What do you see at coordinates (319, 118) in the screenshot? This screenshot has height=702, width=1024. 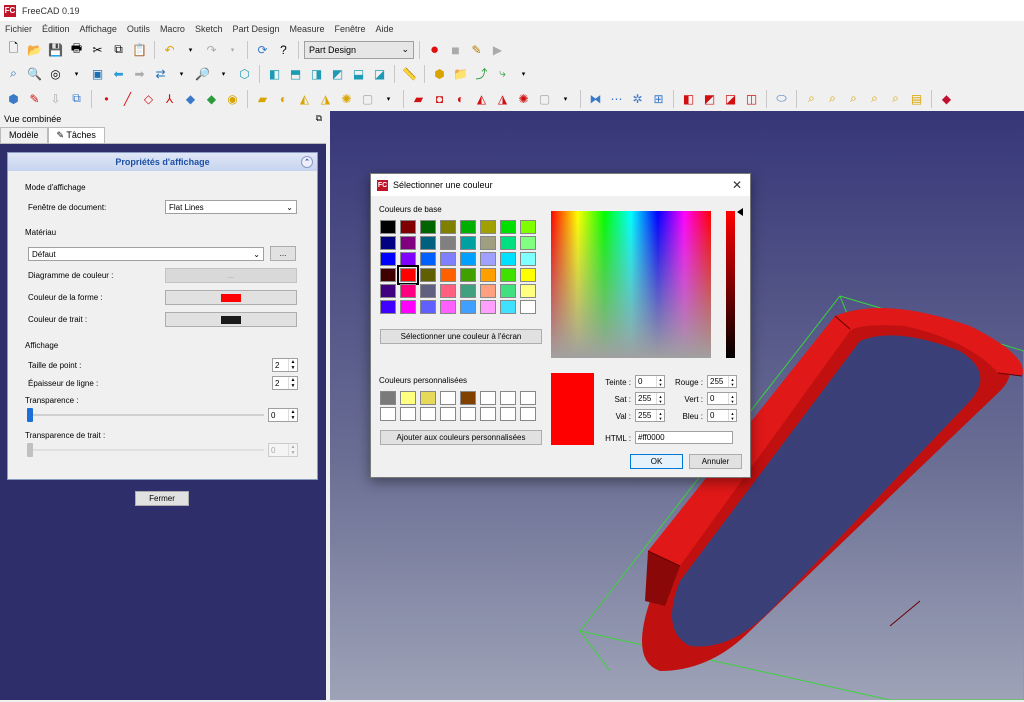 I see `undock-icon: ⧉` at bounding box center [319, 118].